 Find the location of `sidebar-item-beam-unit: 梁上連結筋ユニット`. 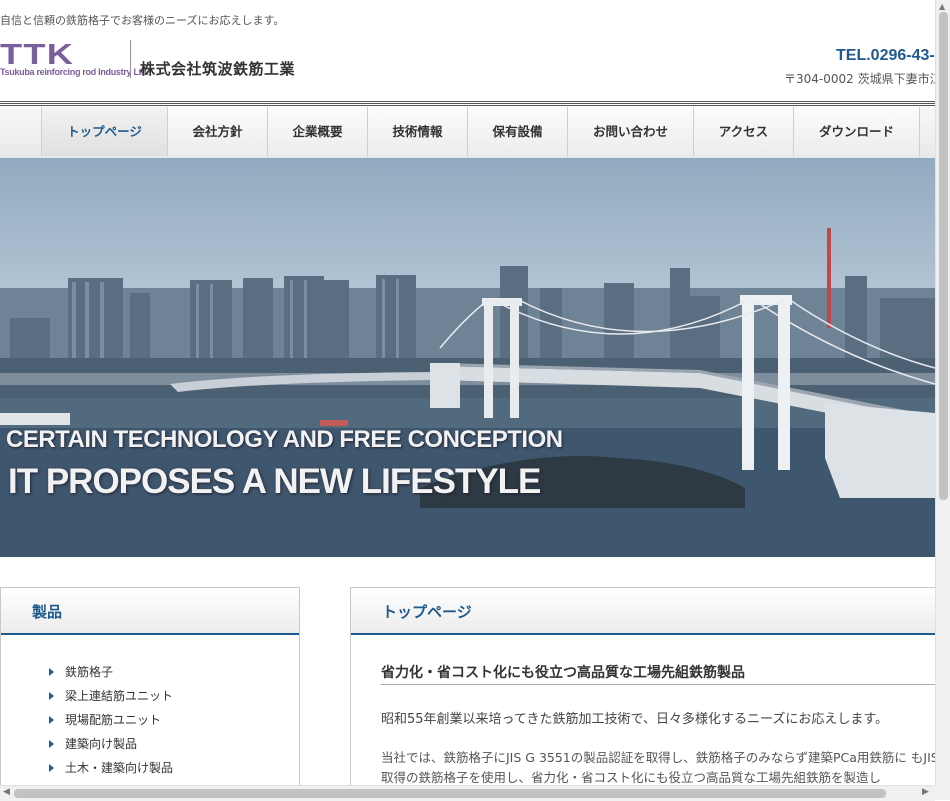

sidebar-item-beam-unit: 梁上連結筋ユニット is located at coordinates (111, 696).